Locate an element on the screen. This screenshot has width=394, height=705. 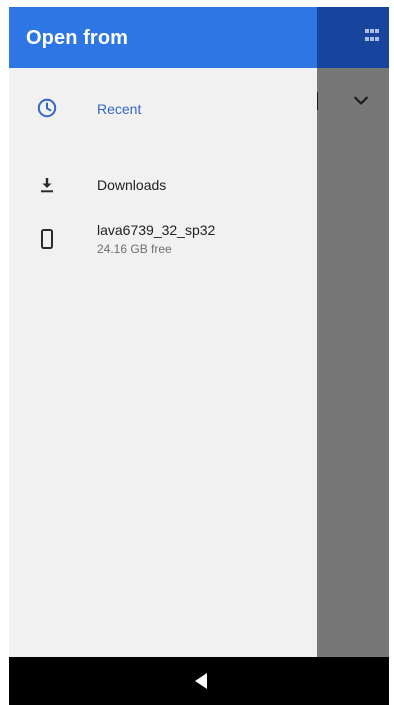
back-icon is located at coordinates (201, 681).